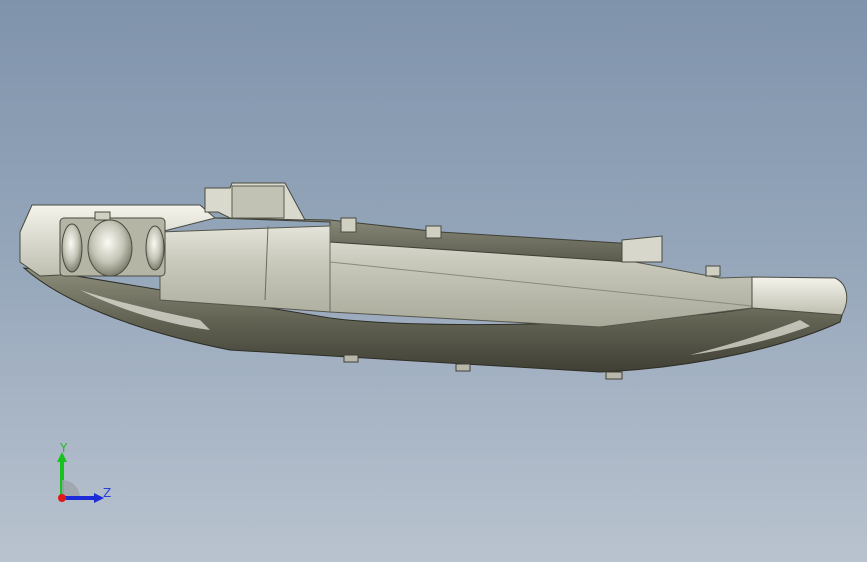 Image resolution: width=867 pixels, height=562 pixels. I want to click on hinge-barrel-left, so click(72, 248).